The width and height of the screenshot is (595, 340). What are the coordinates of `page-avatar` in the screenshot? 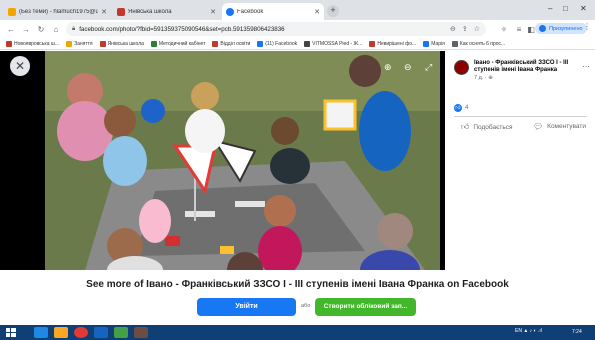 It's located at (461, 67).